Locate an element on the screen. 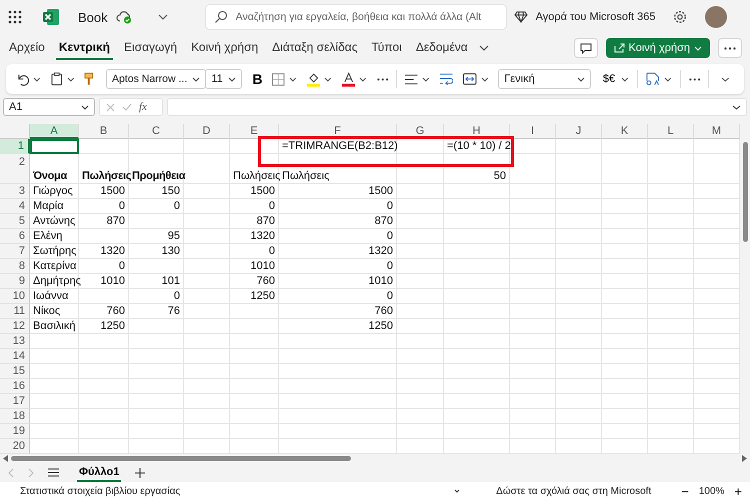  column-header: B is located at coordinates (104, 131).